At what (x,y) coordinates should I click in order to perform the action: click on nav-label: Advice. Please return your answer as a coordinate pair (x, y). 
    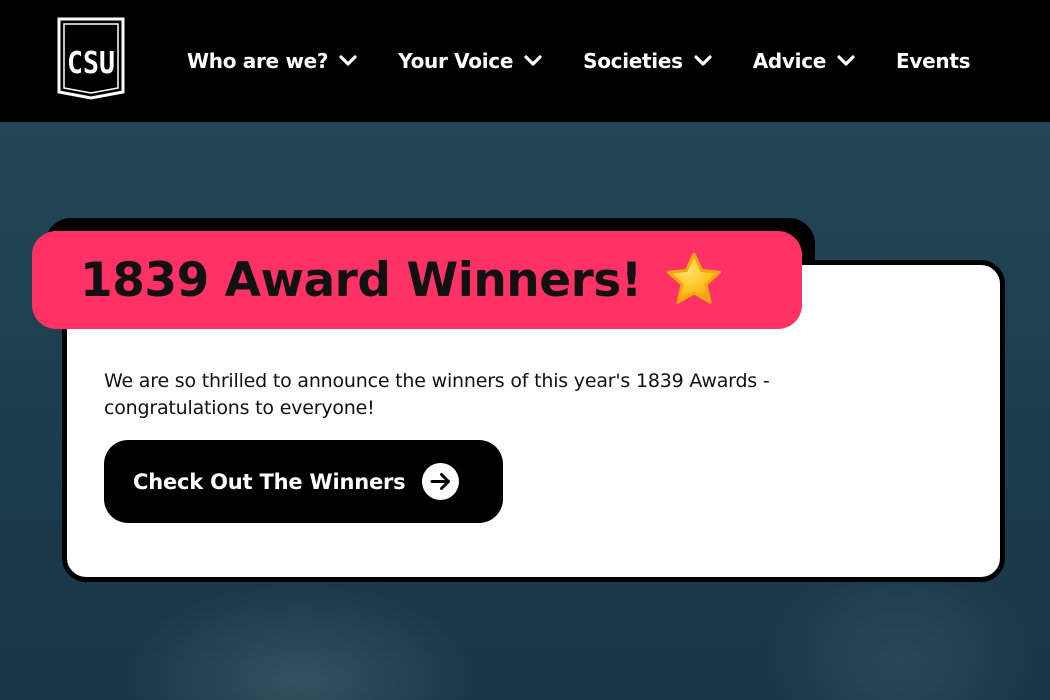
    Looking at the image, I should click on (789, 61).